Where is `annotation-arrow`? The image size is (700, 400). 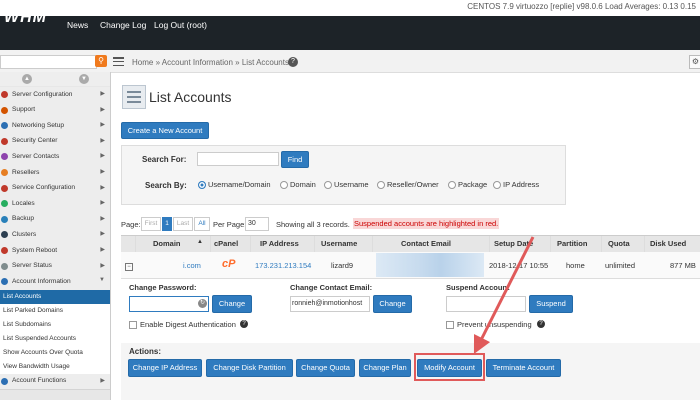
annotation-arrow is located at coordinates (504, 295).